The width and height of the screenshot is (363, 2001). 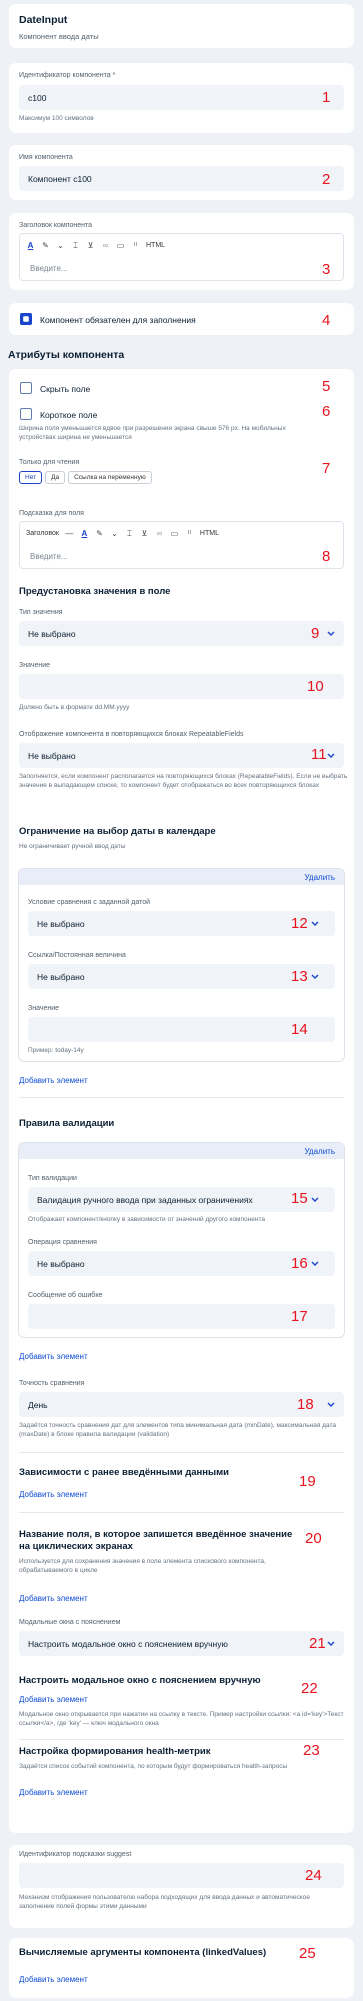 I want to click on required-card: Компонент обязателен для заполнения 4, so click(x=181, y=319).